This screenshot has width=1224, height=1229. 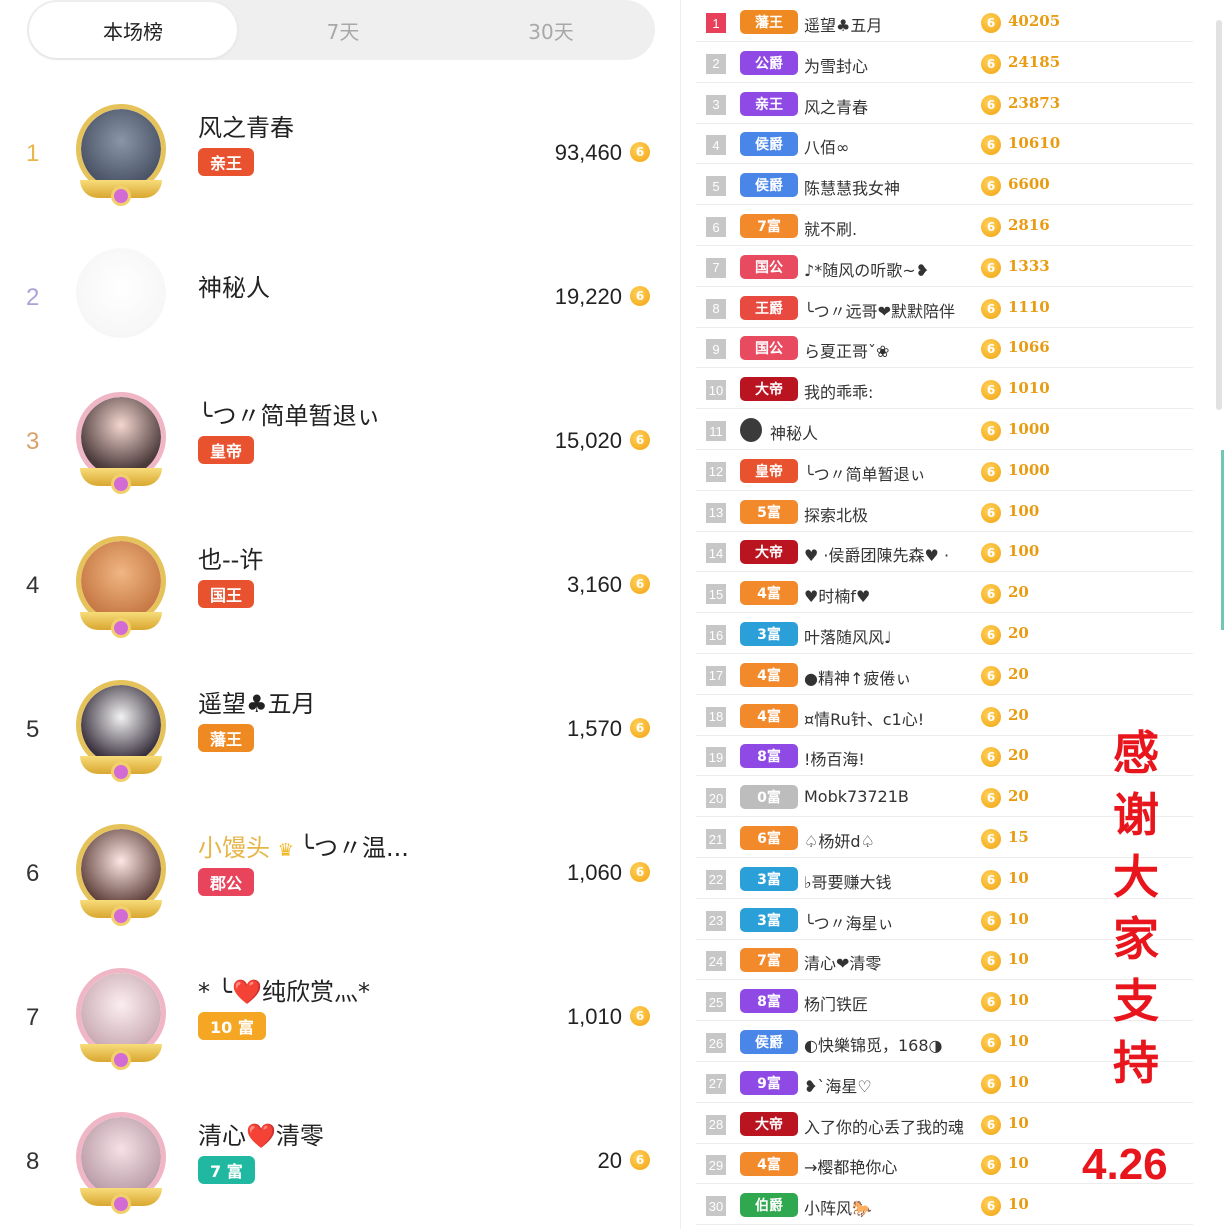 What do you see at coordinates (944, 1205) in the screenshot?
I see `contribution-row: 30 伯爵 小阵风🐎 6 10` at bounding box center [944, 1205].